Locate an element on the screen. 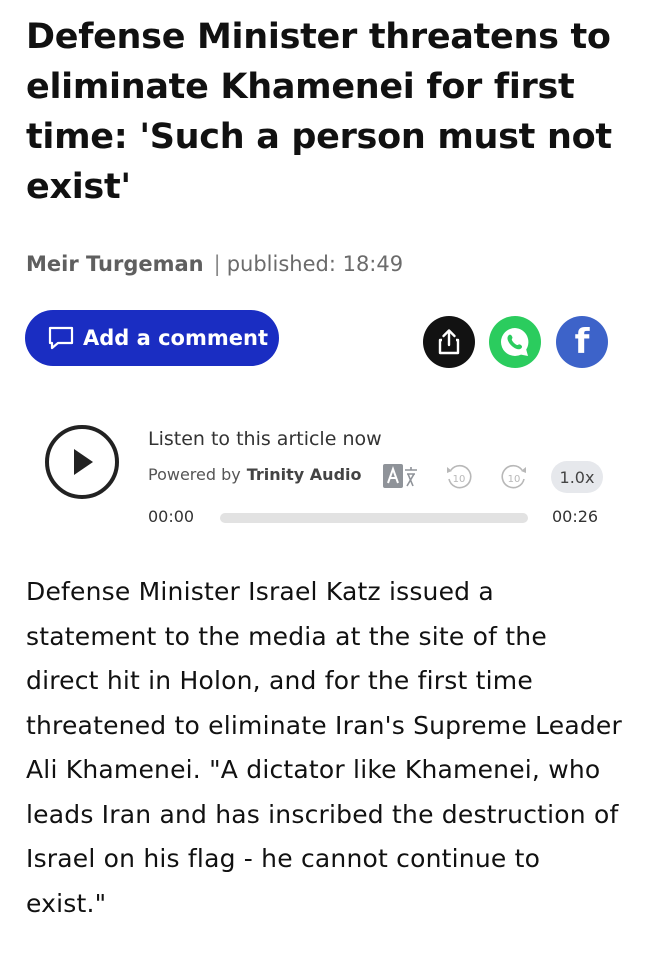 The image size is (648, 978). powered-by: Powered by Trinity Audio is located at coordinates (255, 474).